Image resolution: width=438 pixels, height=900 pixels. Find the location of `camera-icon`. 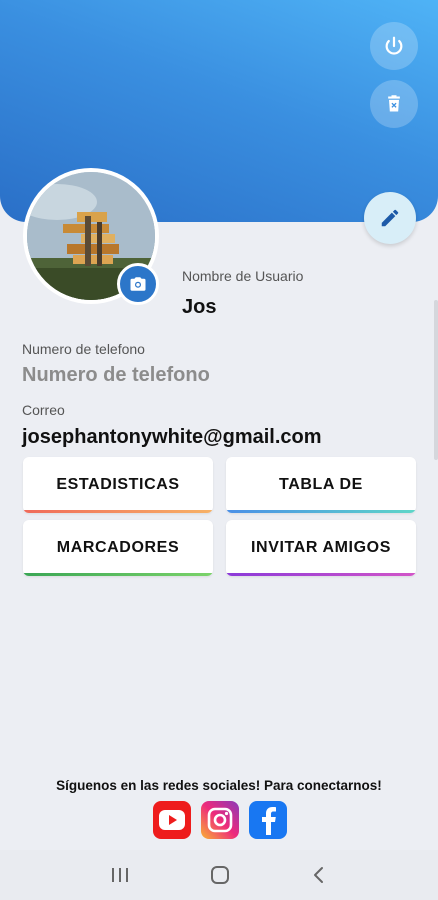

camera-icon is located at coordinates (138, 284).